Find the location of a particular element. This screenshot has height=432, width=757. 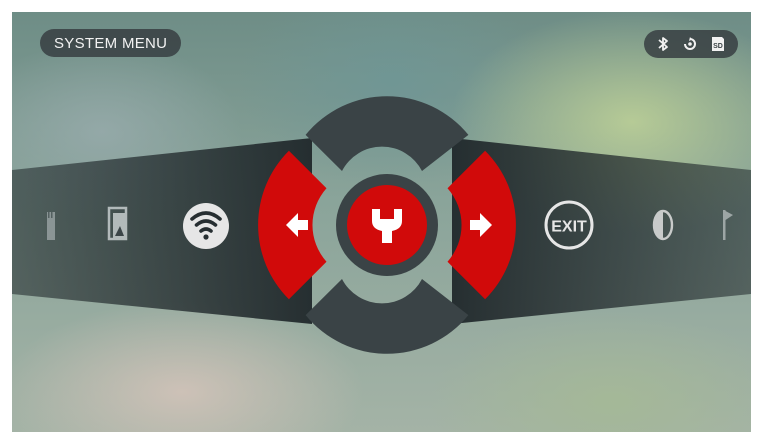

exit-label: EXIT is located at coordinates (569, 227).